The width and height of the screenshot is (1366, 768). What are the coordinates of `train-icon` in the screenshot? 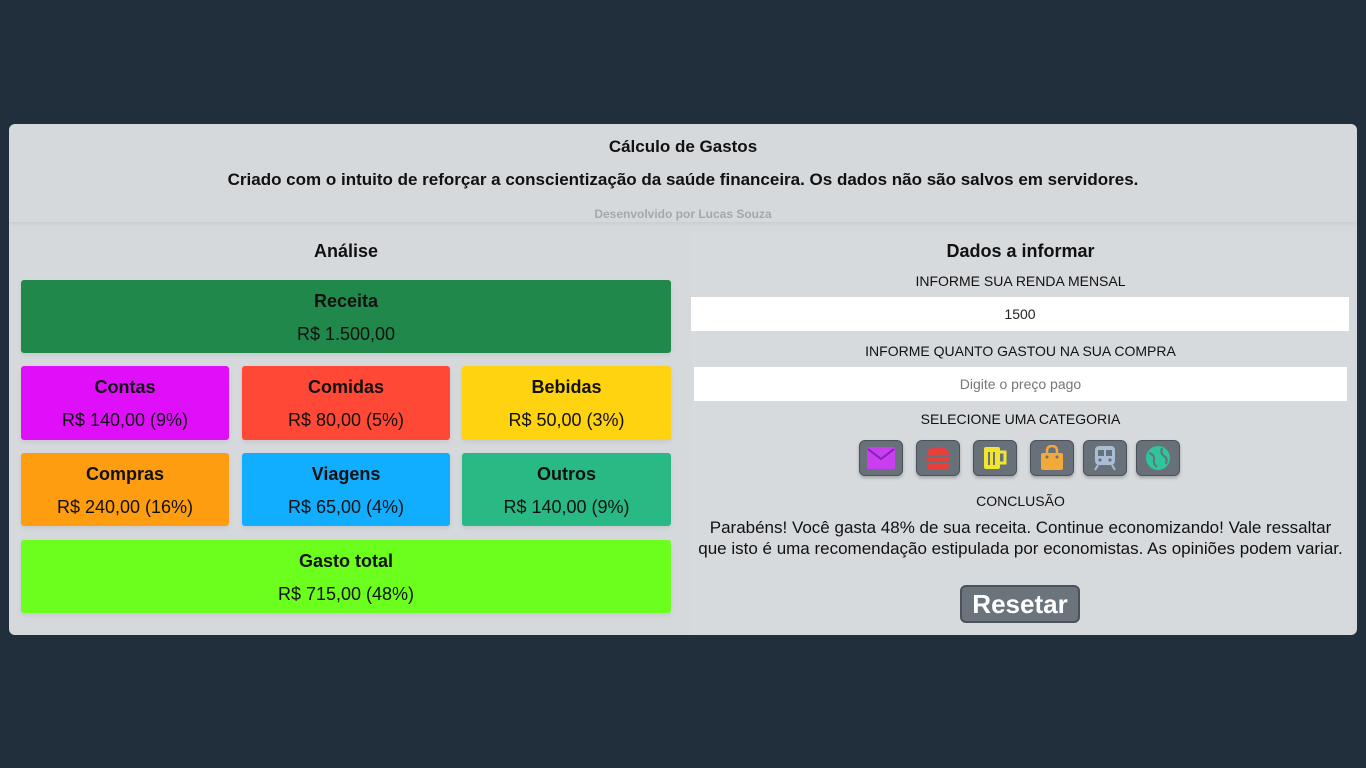 It's located at (1105, 458).